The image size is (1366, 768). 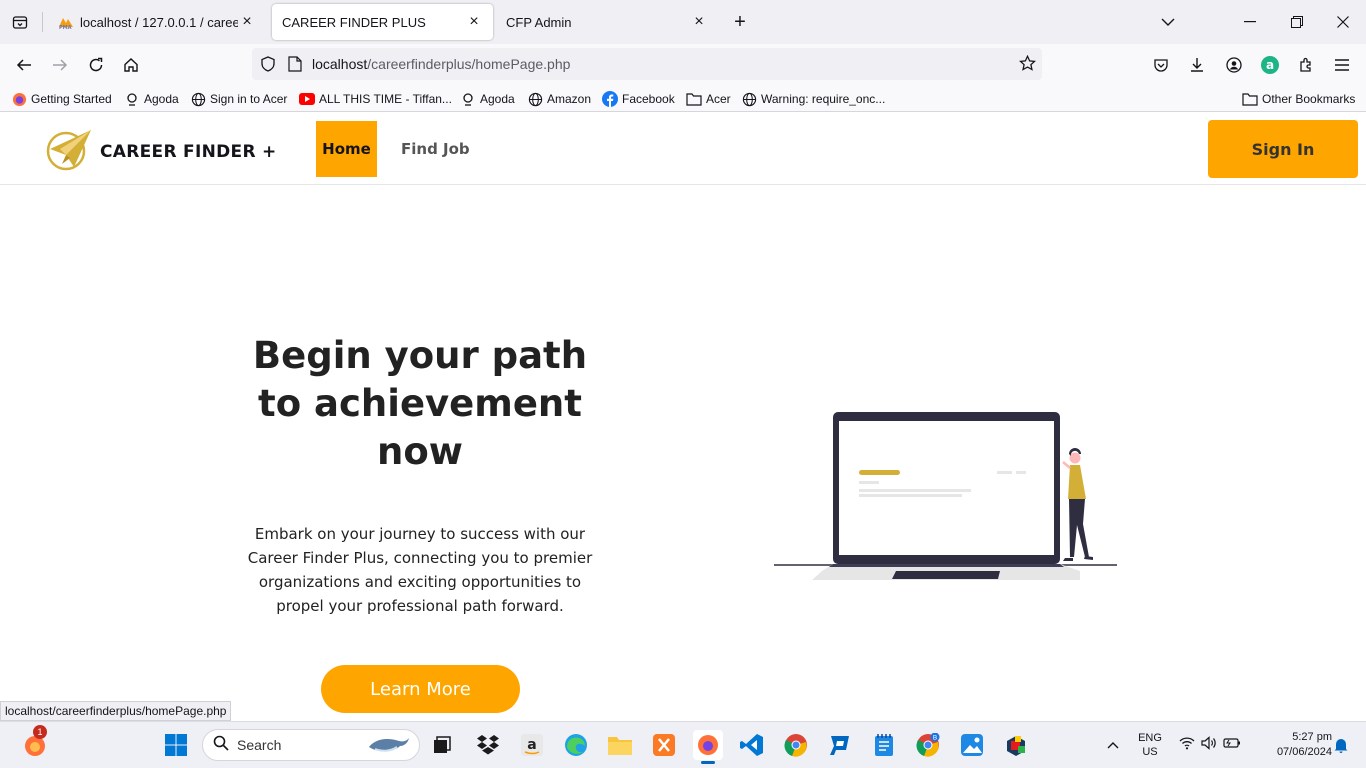 What do you see at coordinates (796, 745) in the screenshot?
I see `chrome-icon` at bounding box center [796, 745].